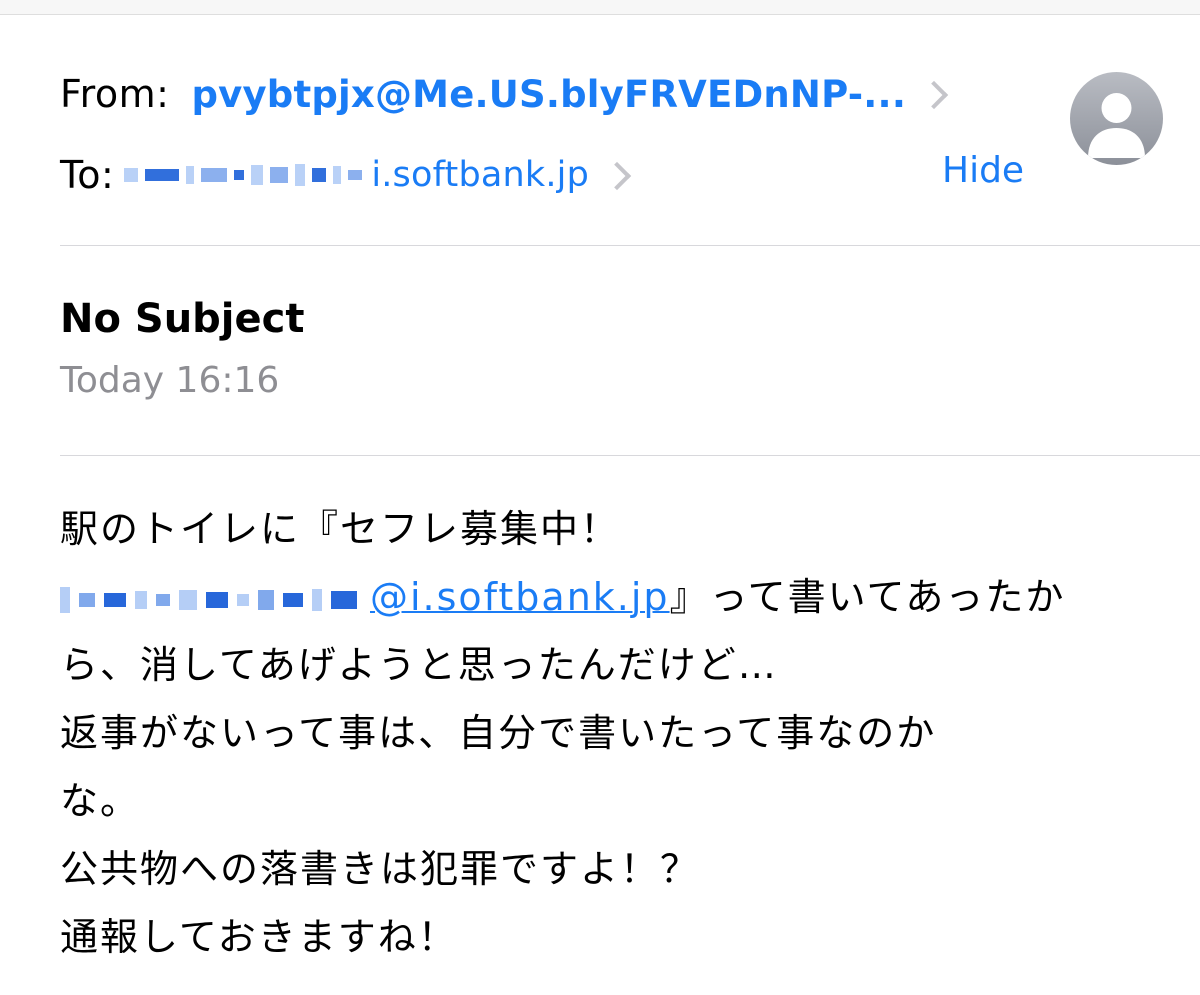 The height and width of the screenshot is (995, 1200). I want to click on body-line-1: 駅のトイレに『セフレ募集中！, so click(340, 529).